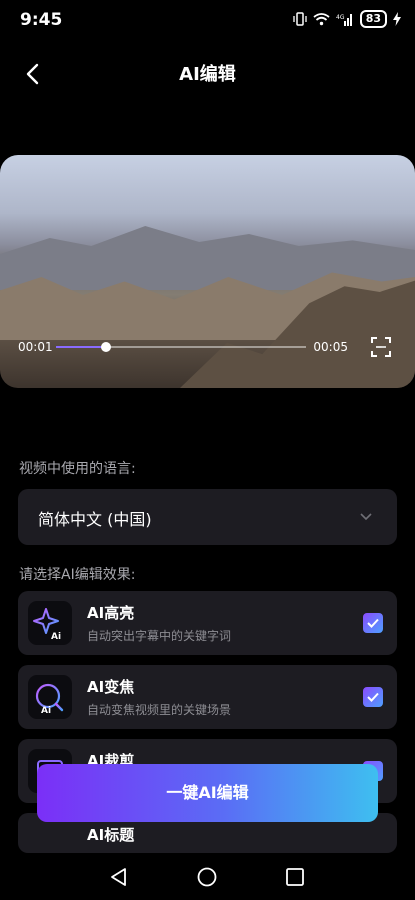  What do you see at coordinates (340, 17) in the screenshot?
I see `network-type: 4G` at bounding box center [340, 17].